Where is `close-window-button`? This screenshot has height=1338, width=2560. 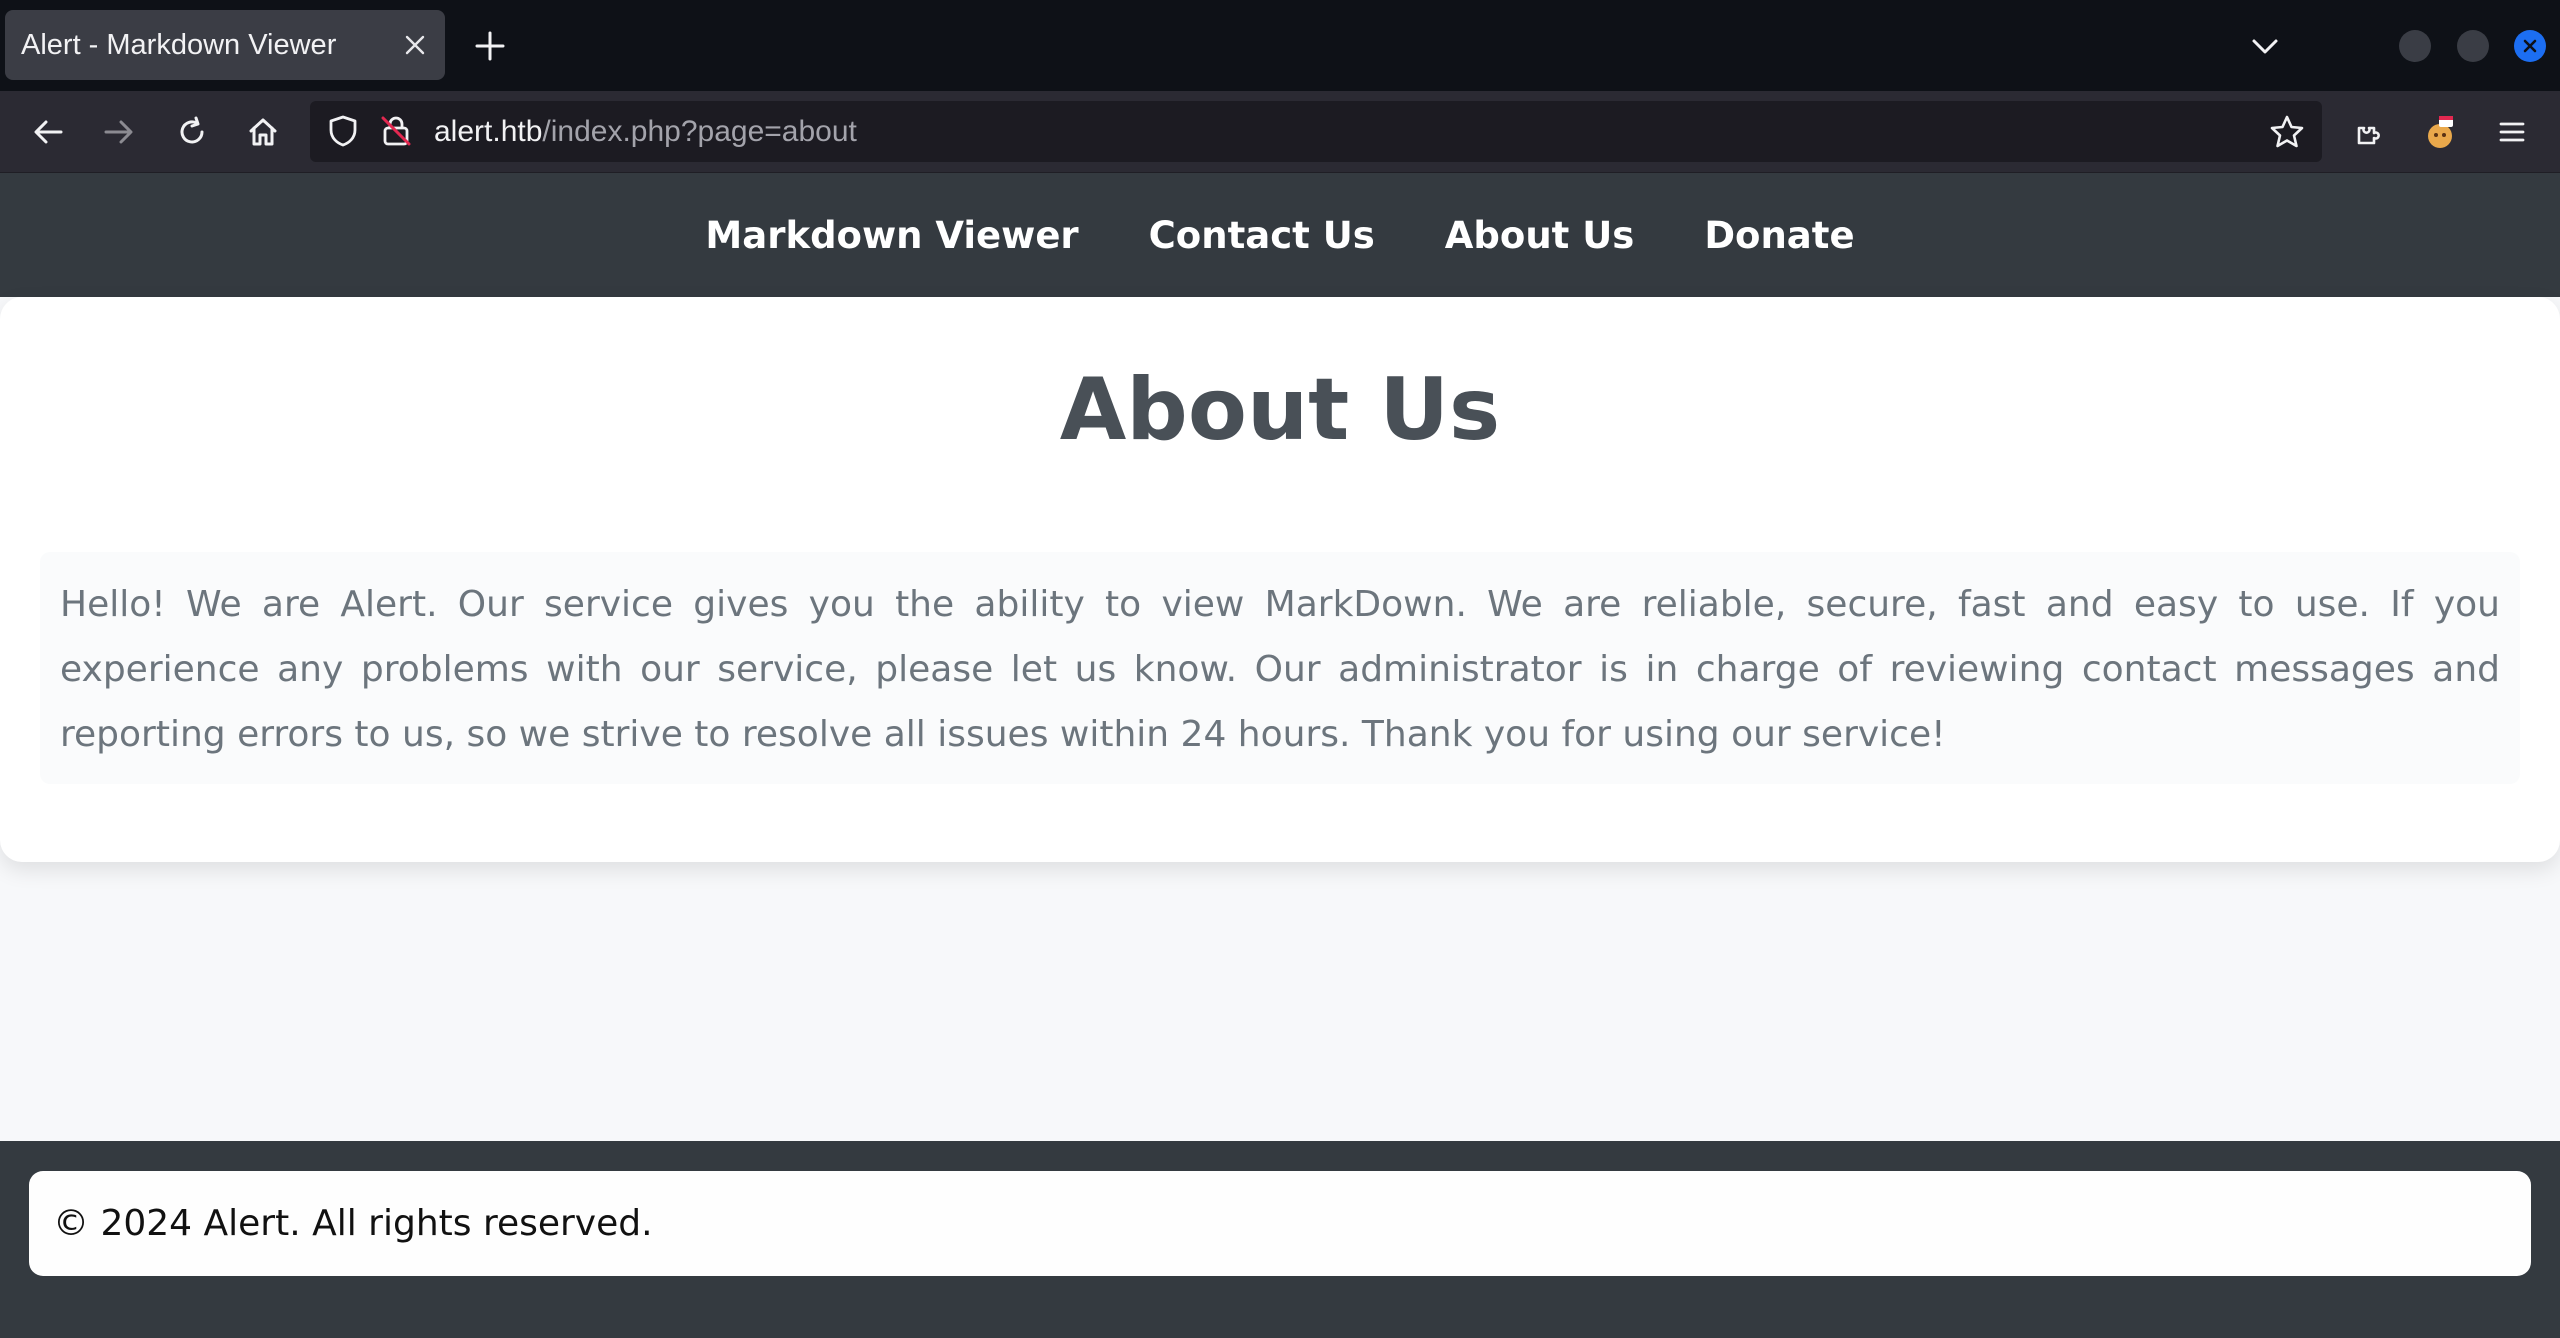 close-window-button is located at coordinates (2530, 46).